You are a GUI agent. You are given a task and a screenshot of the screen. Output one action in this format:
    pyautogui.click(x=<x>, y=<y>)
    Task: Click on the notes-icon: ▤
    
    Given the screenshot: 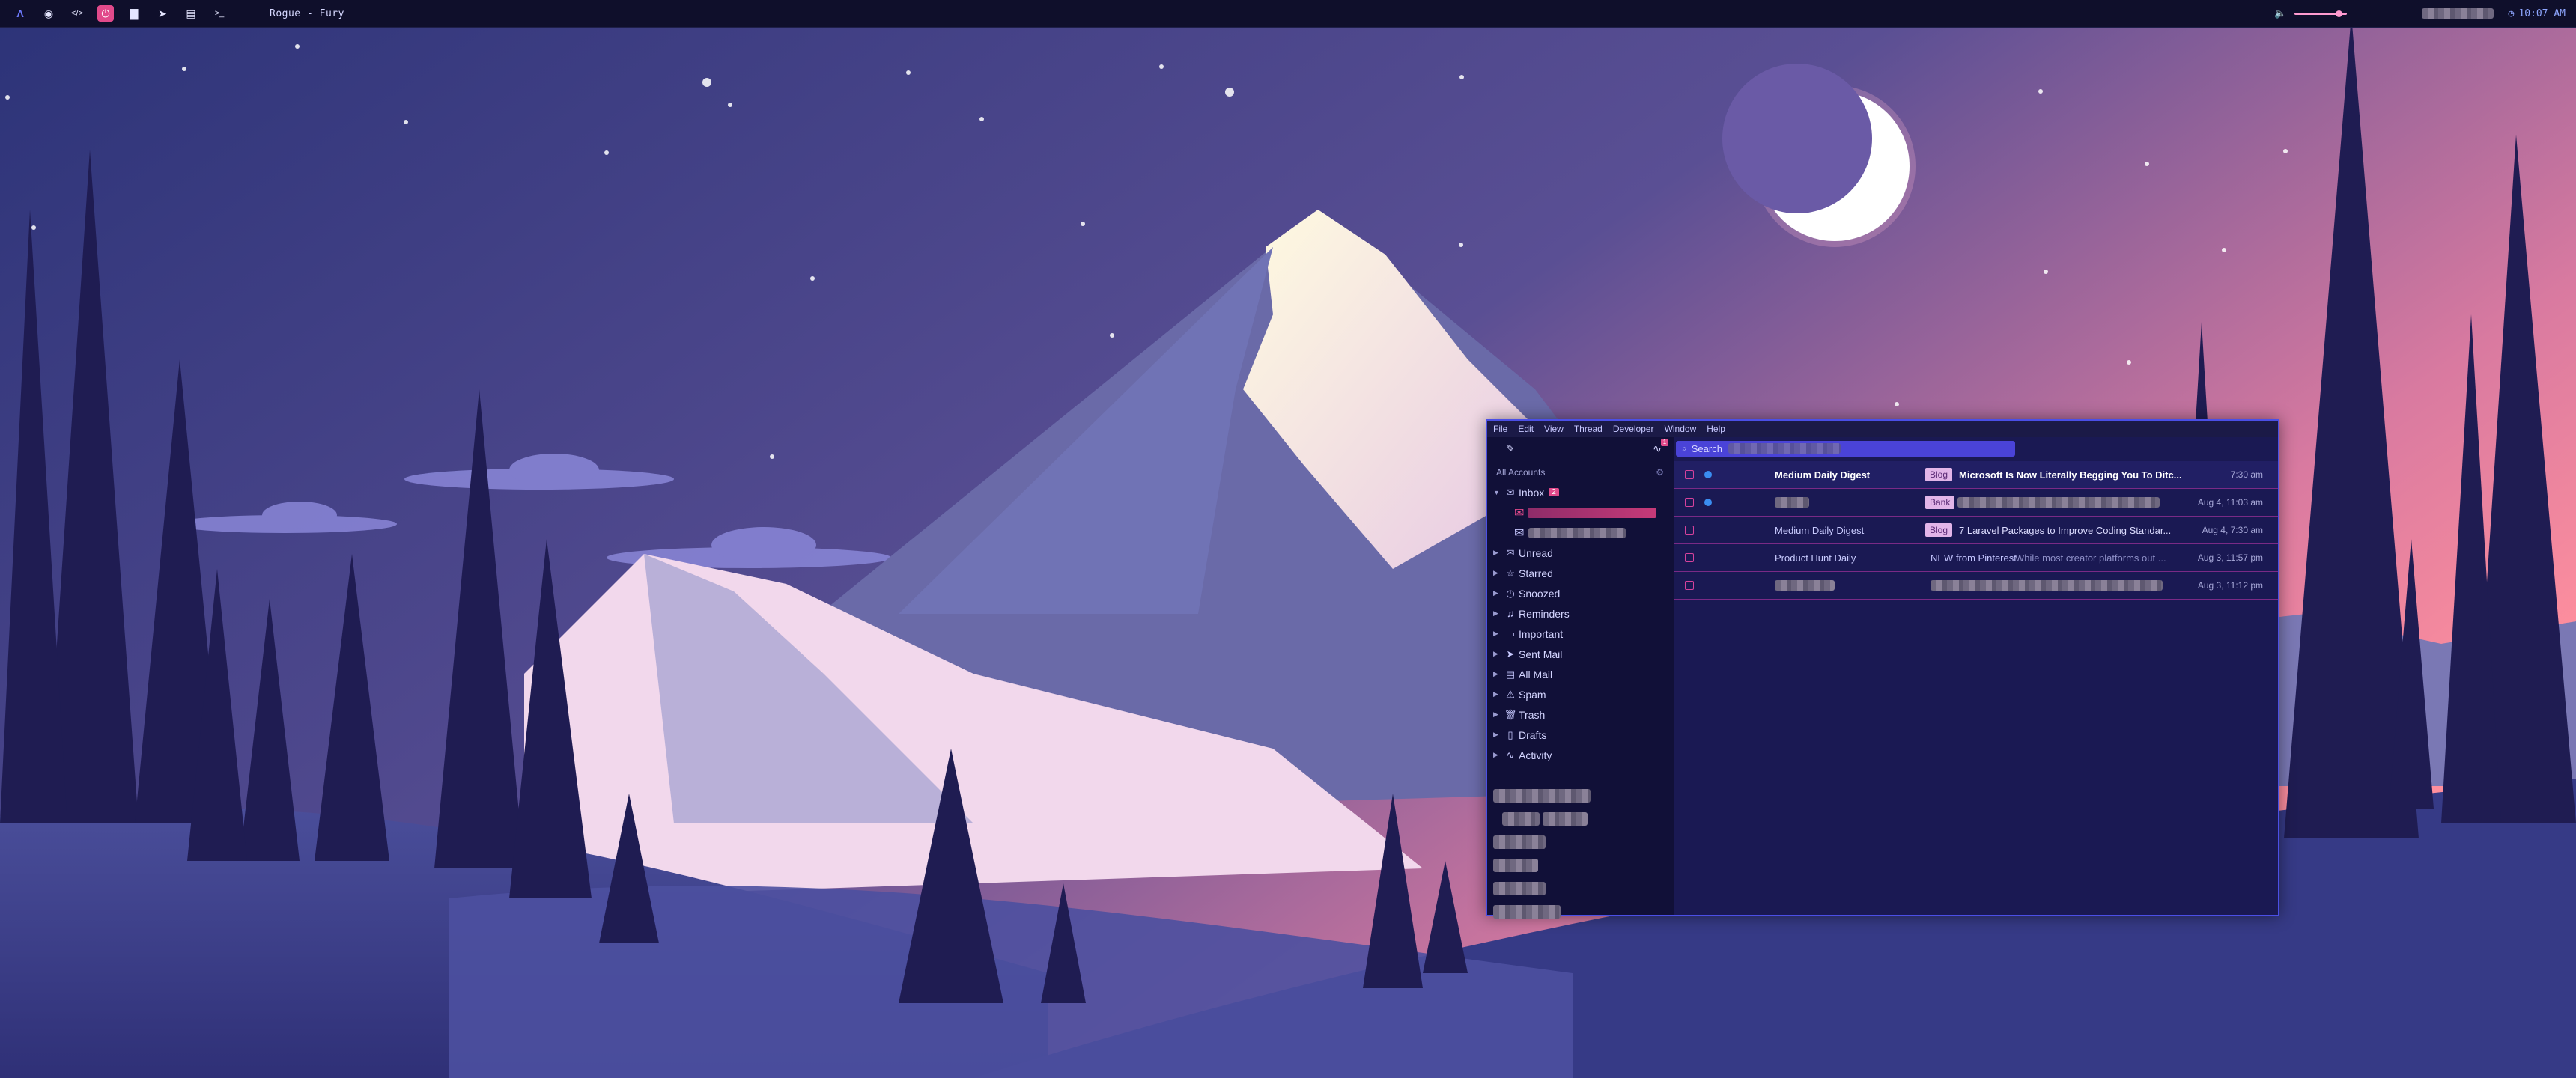 What is the action you would take?
    pyautogui.click(x=191, y=13)
    